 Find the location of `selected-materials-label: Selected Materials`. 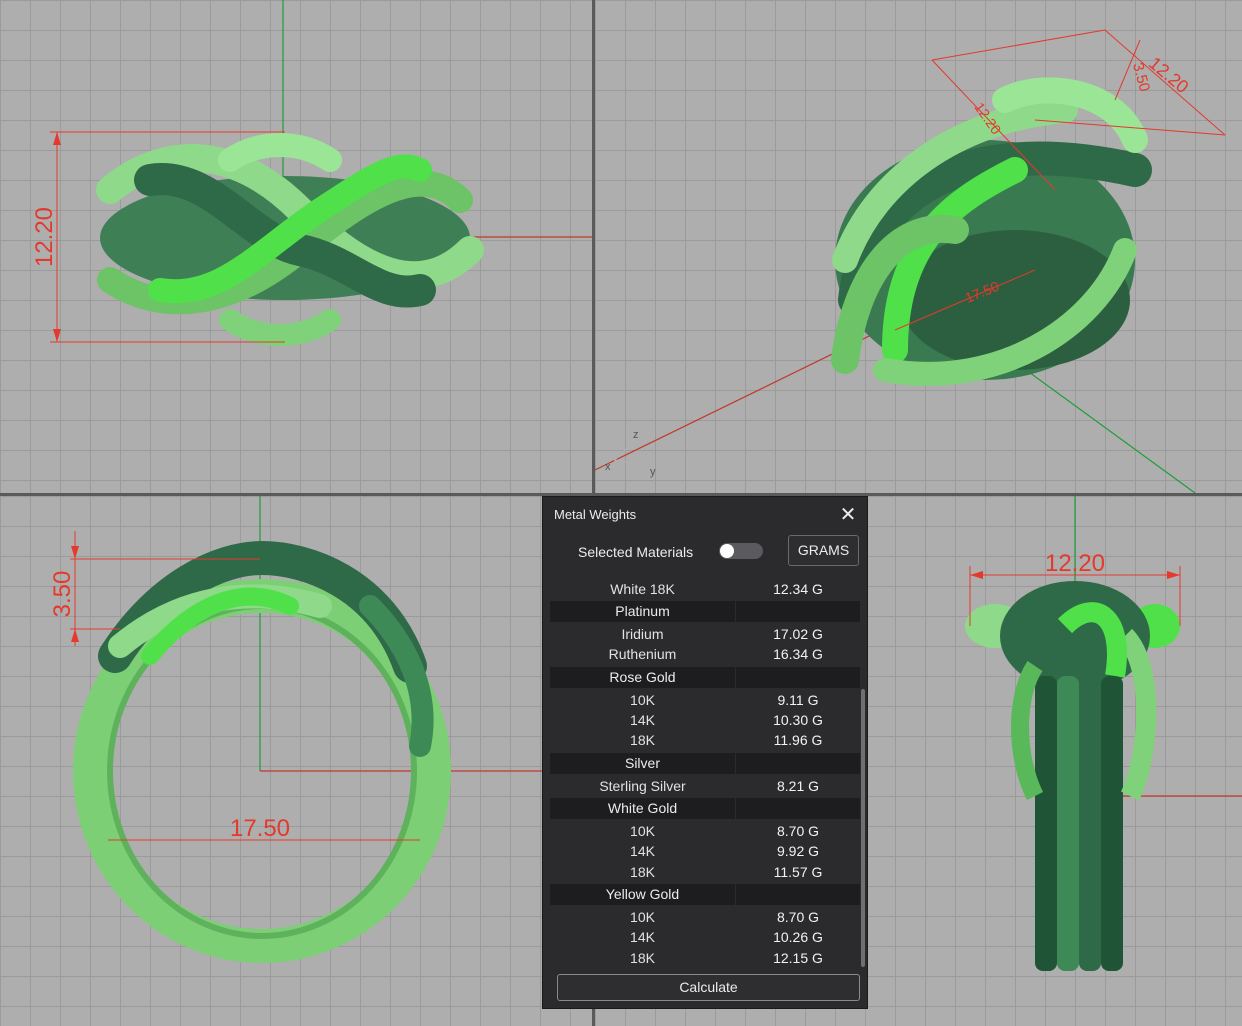

selected-materials-label: Selected Materials is located at coordinates (636, 552).